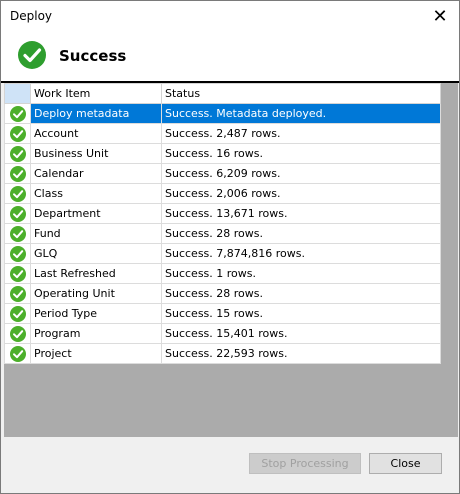 The image size is (460, 494). What do you see at coordinates (301, 93) in the screenshot?
I see `column-header-status: Status` at bounding box center [301, 93].